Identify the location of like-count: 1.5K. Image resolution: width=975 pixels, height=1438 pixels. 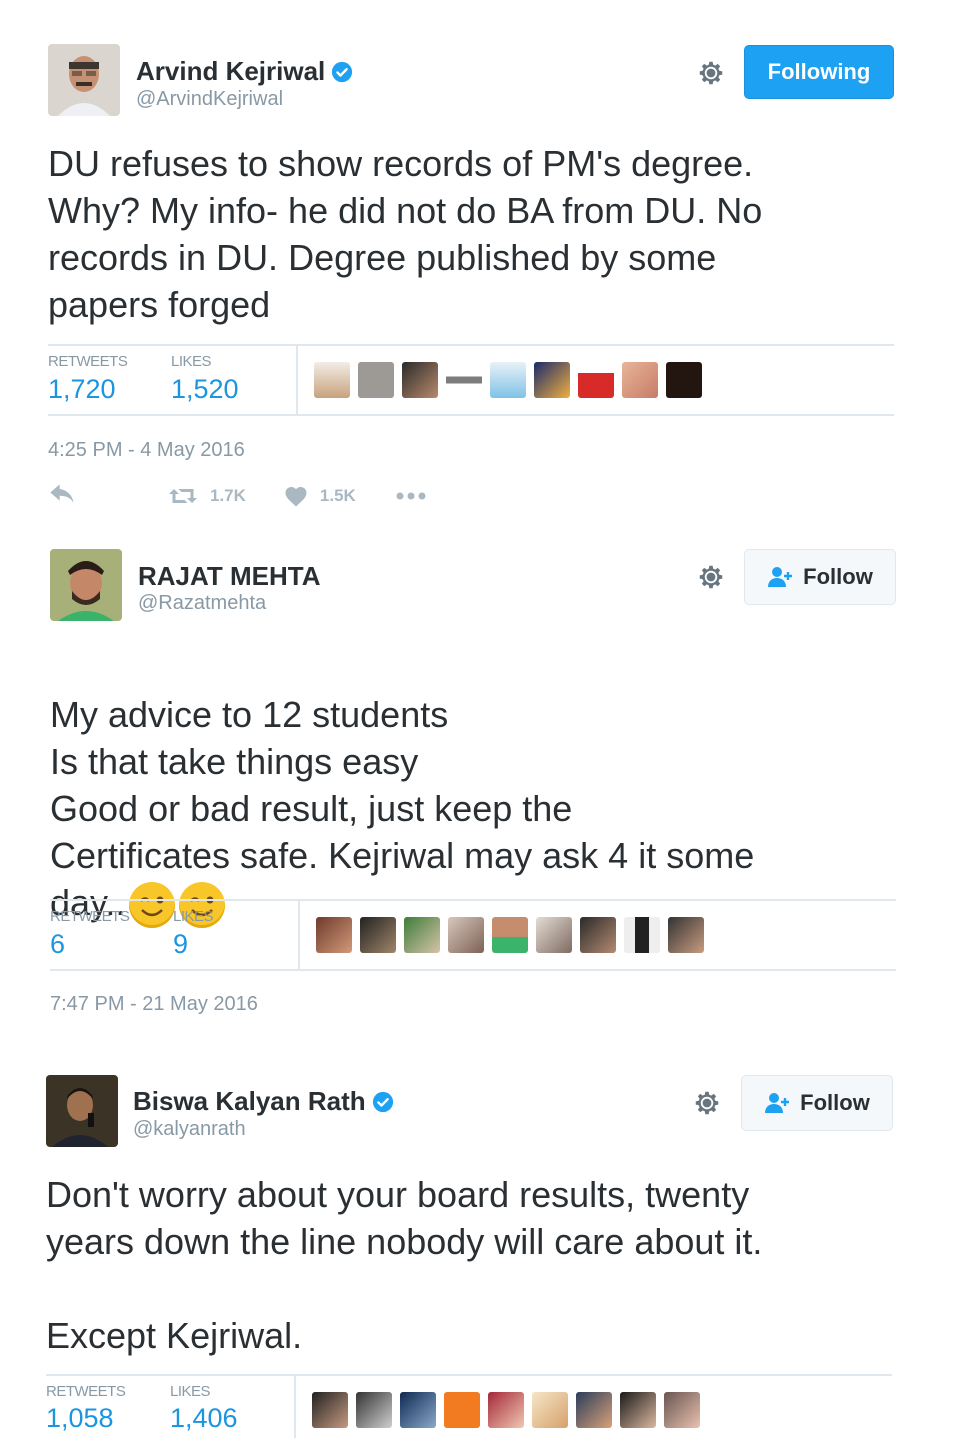
(337, 495).